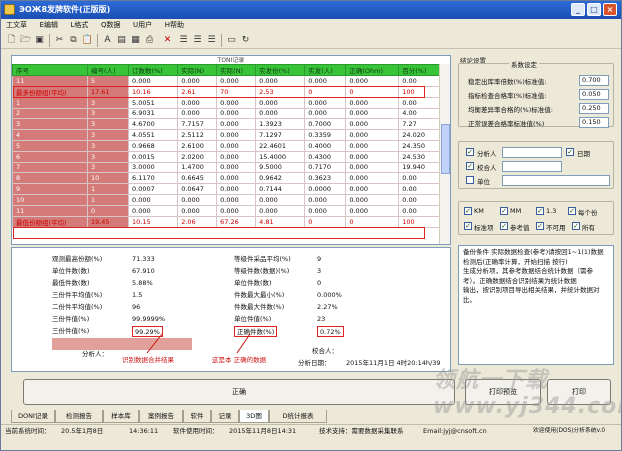  What do you see at coordinates (153, 167) in the screenshot?
I see `table-cell: 3.0000` at bounding box center [153, 167].